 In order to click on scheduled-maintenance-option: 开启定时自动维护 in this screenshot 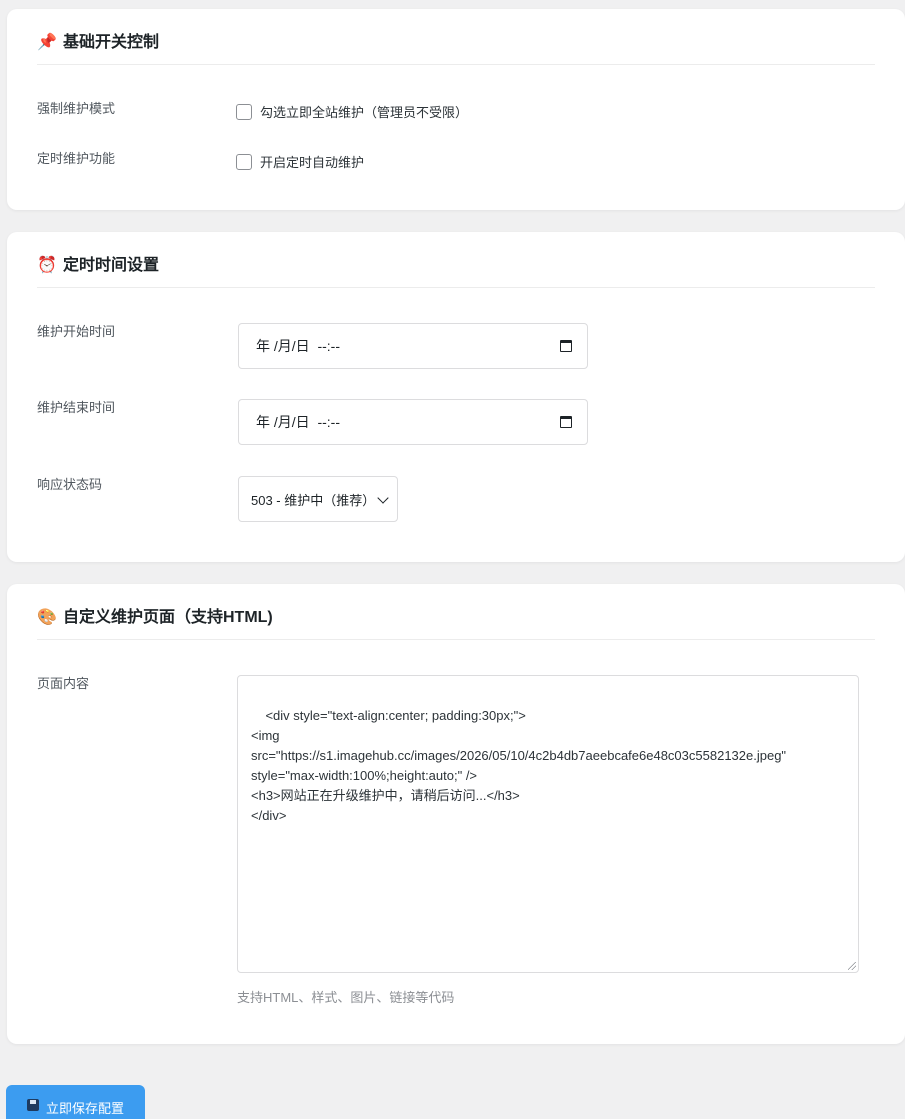, I will do `click(300, 161)`.